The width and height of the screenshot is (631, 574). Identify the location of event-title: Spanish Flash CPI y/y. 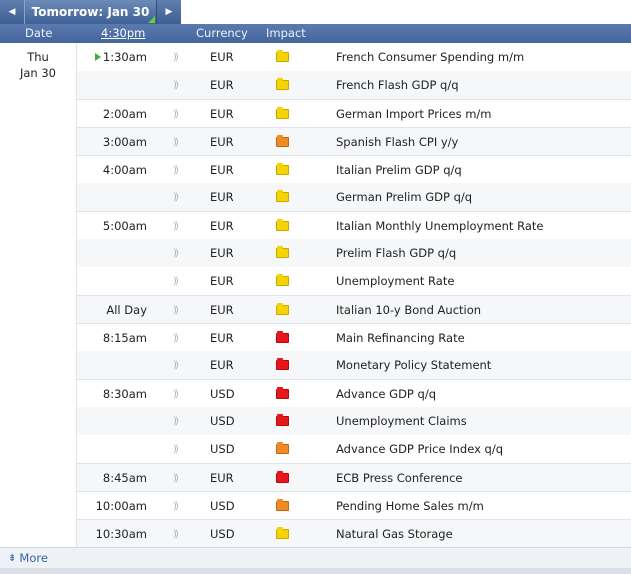
(481, 142).